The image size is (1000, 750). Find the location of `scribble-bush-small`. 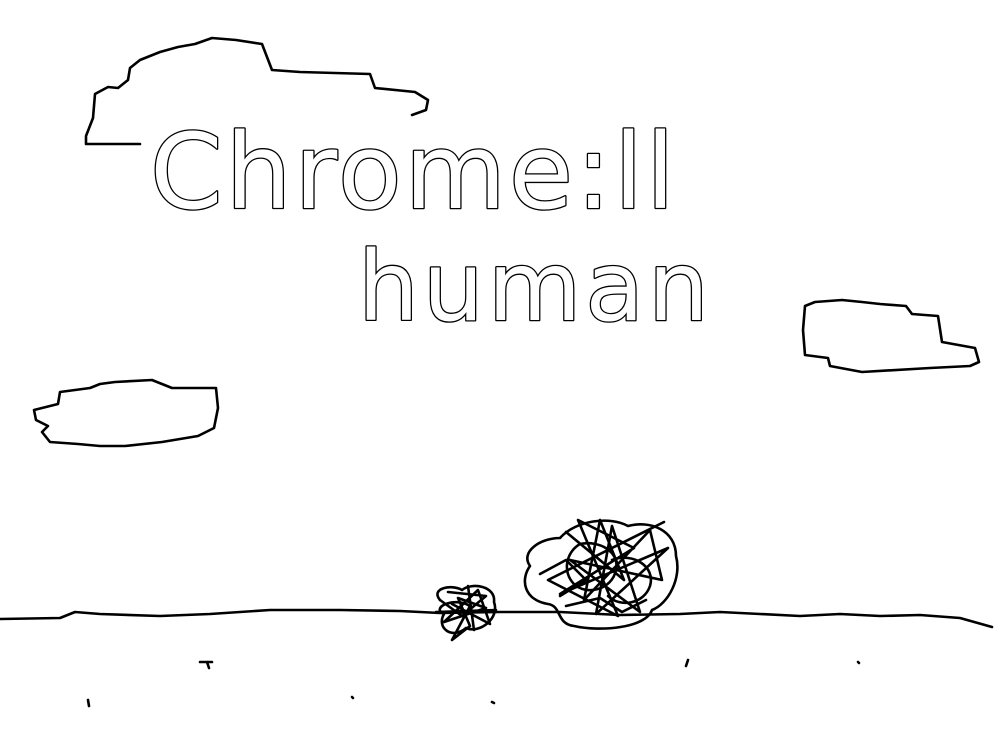

scribble-bush-small is located at coordinates (466, 613).